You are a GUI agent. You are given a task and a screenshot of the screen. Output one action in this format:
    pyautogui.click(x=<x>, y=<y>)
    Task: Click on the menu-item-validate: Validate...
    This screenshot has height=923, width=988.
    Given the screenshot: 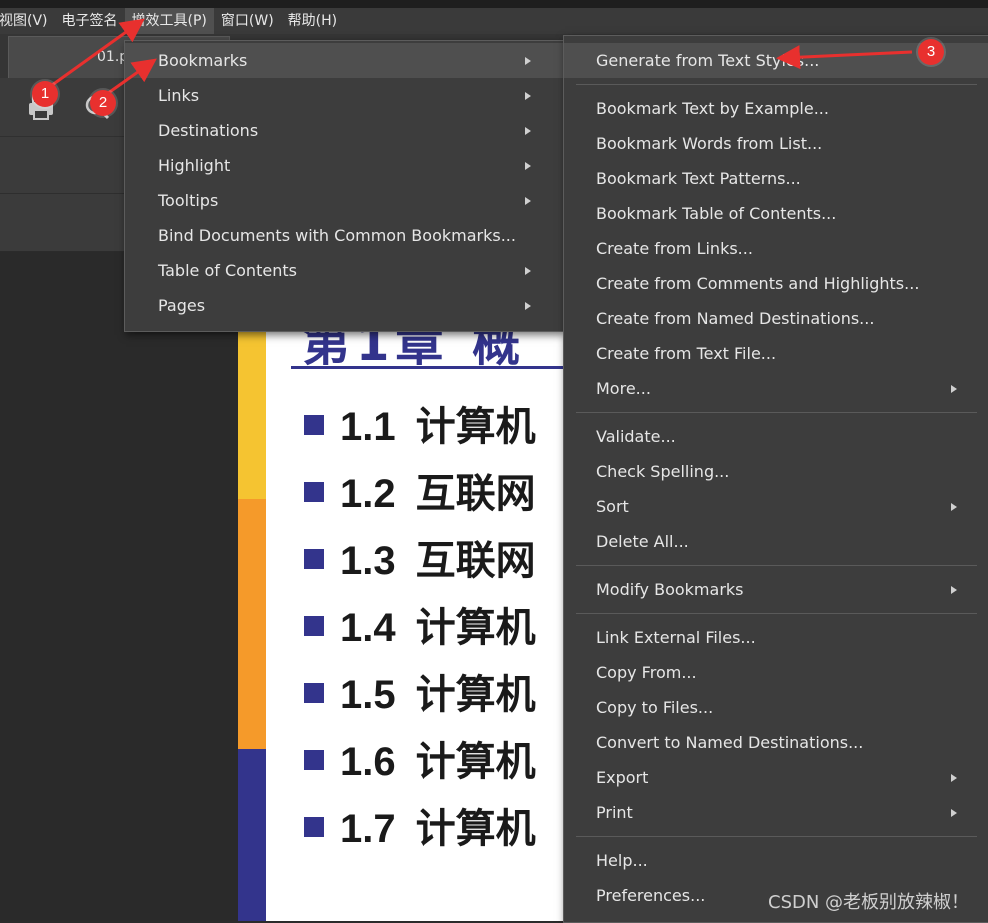 What is the action you would take?
    pyautogui.click(x=776, y=436)
    